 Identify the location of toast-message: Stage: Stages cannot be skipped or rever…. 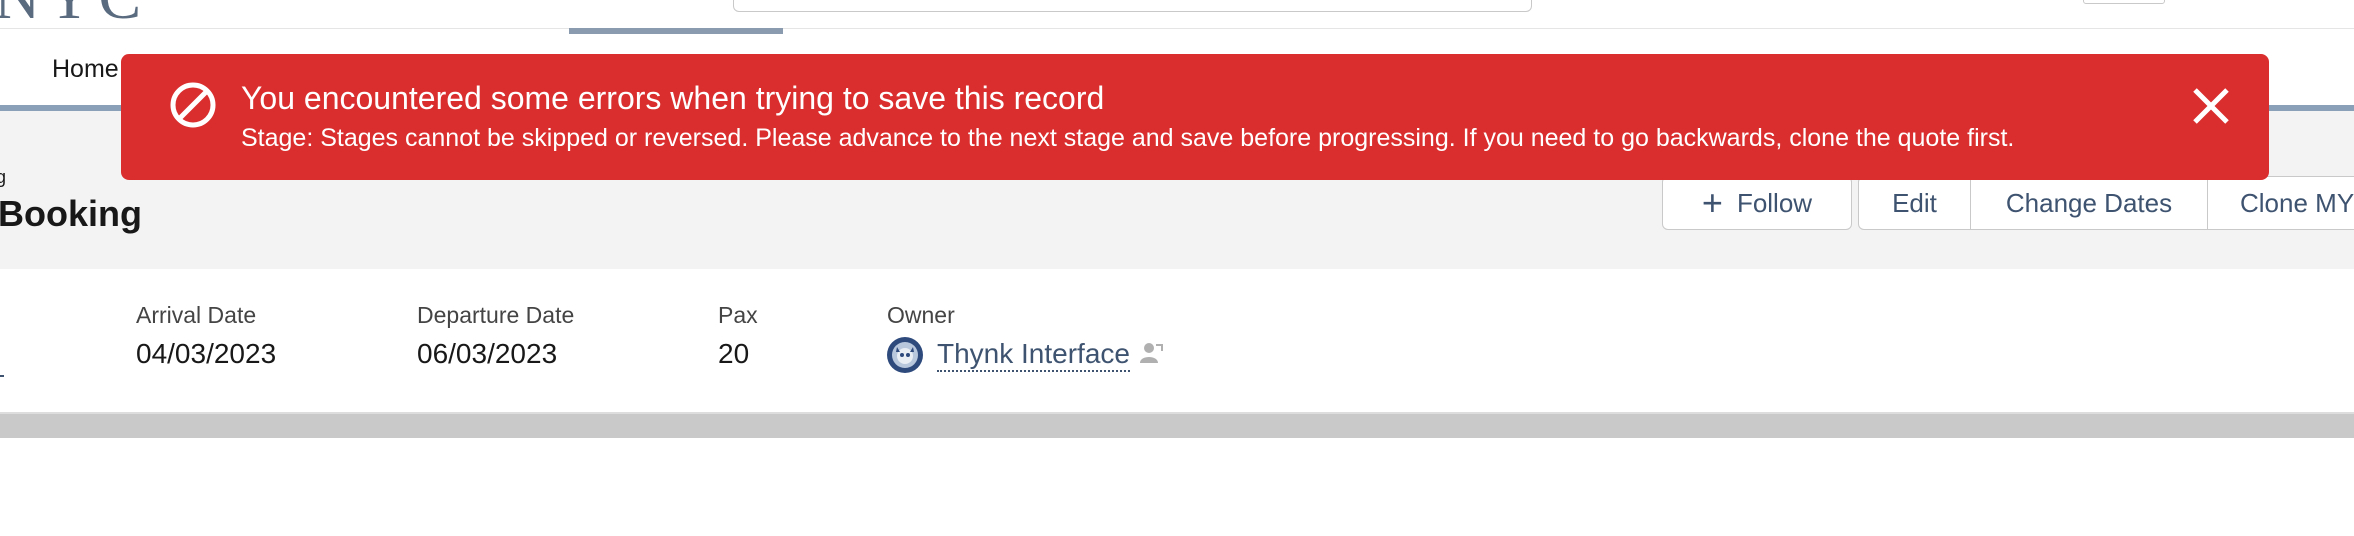
(1128, 138).